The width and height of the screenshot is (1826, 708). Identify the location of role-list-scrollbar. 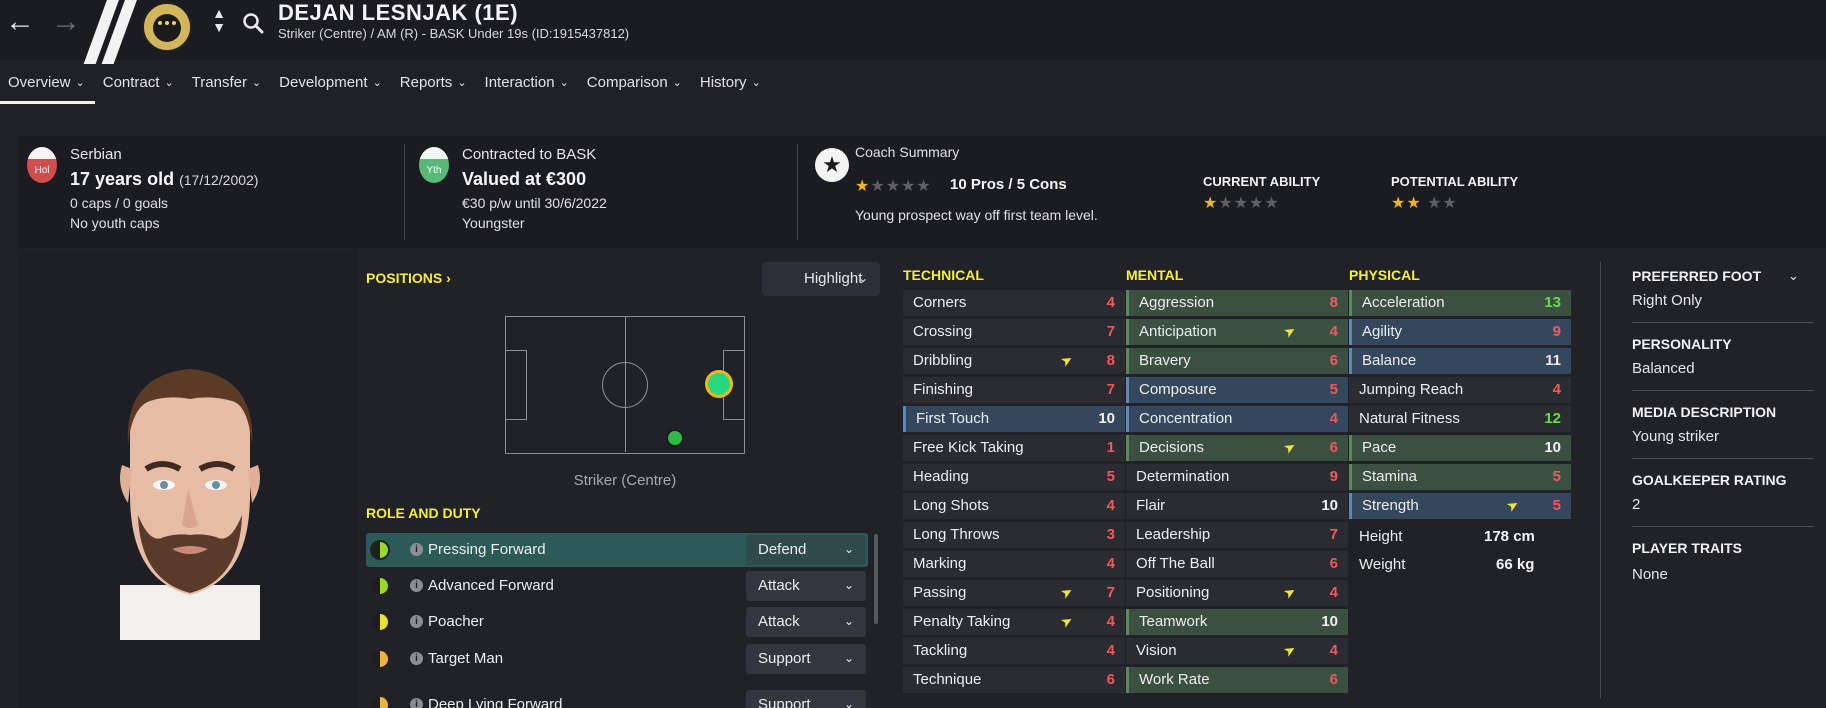
(876, 579).